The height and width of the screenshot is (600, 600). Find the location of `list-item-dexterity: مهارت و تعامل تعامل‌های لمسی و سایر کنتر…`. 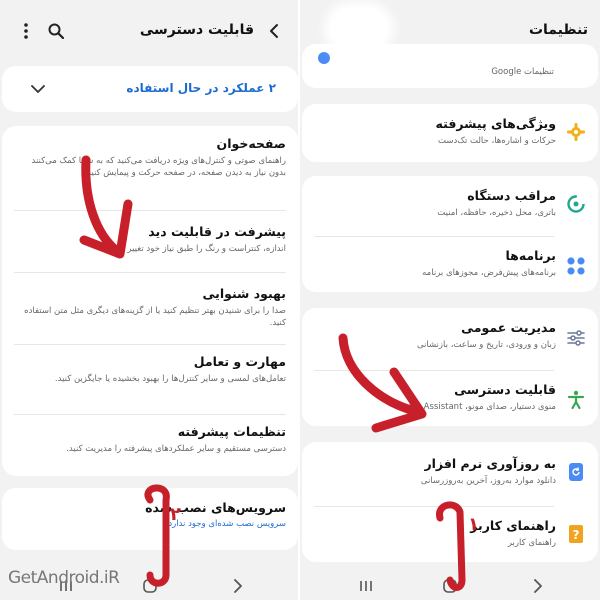

list-item-dexterity: مهارت و تعامل تعامل‌های لمسی و سایر کنتر… is located at coordinates (149, 369).